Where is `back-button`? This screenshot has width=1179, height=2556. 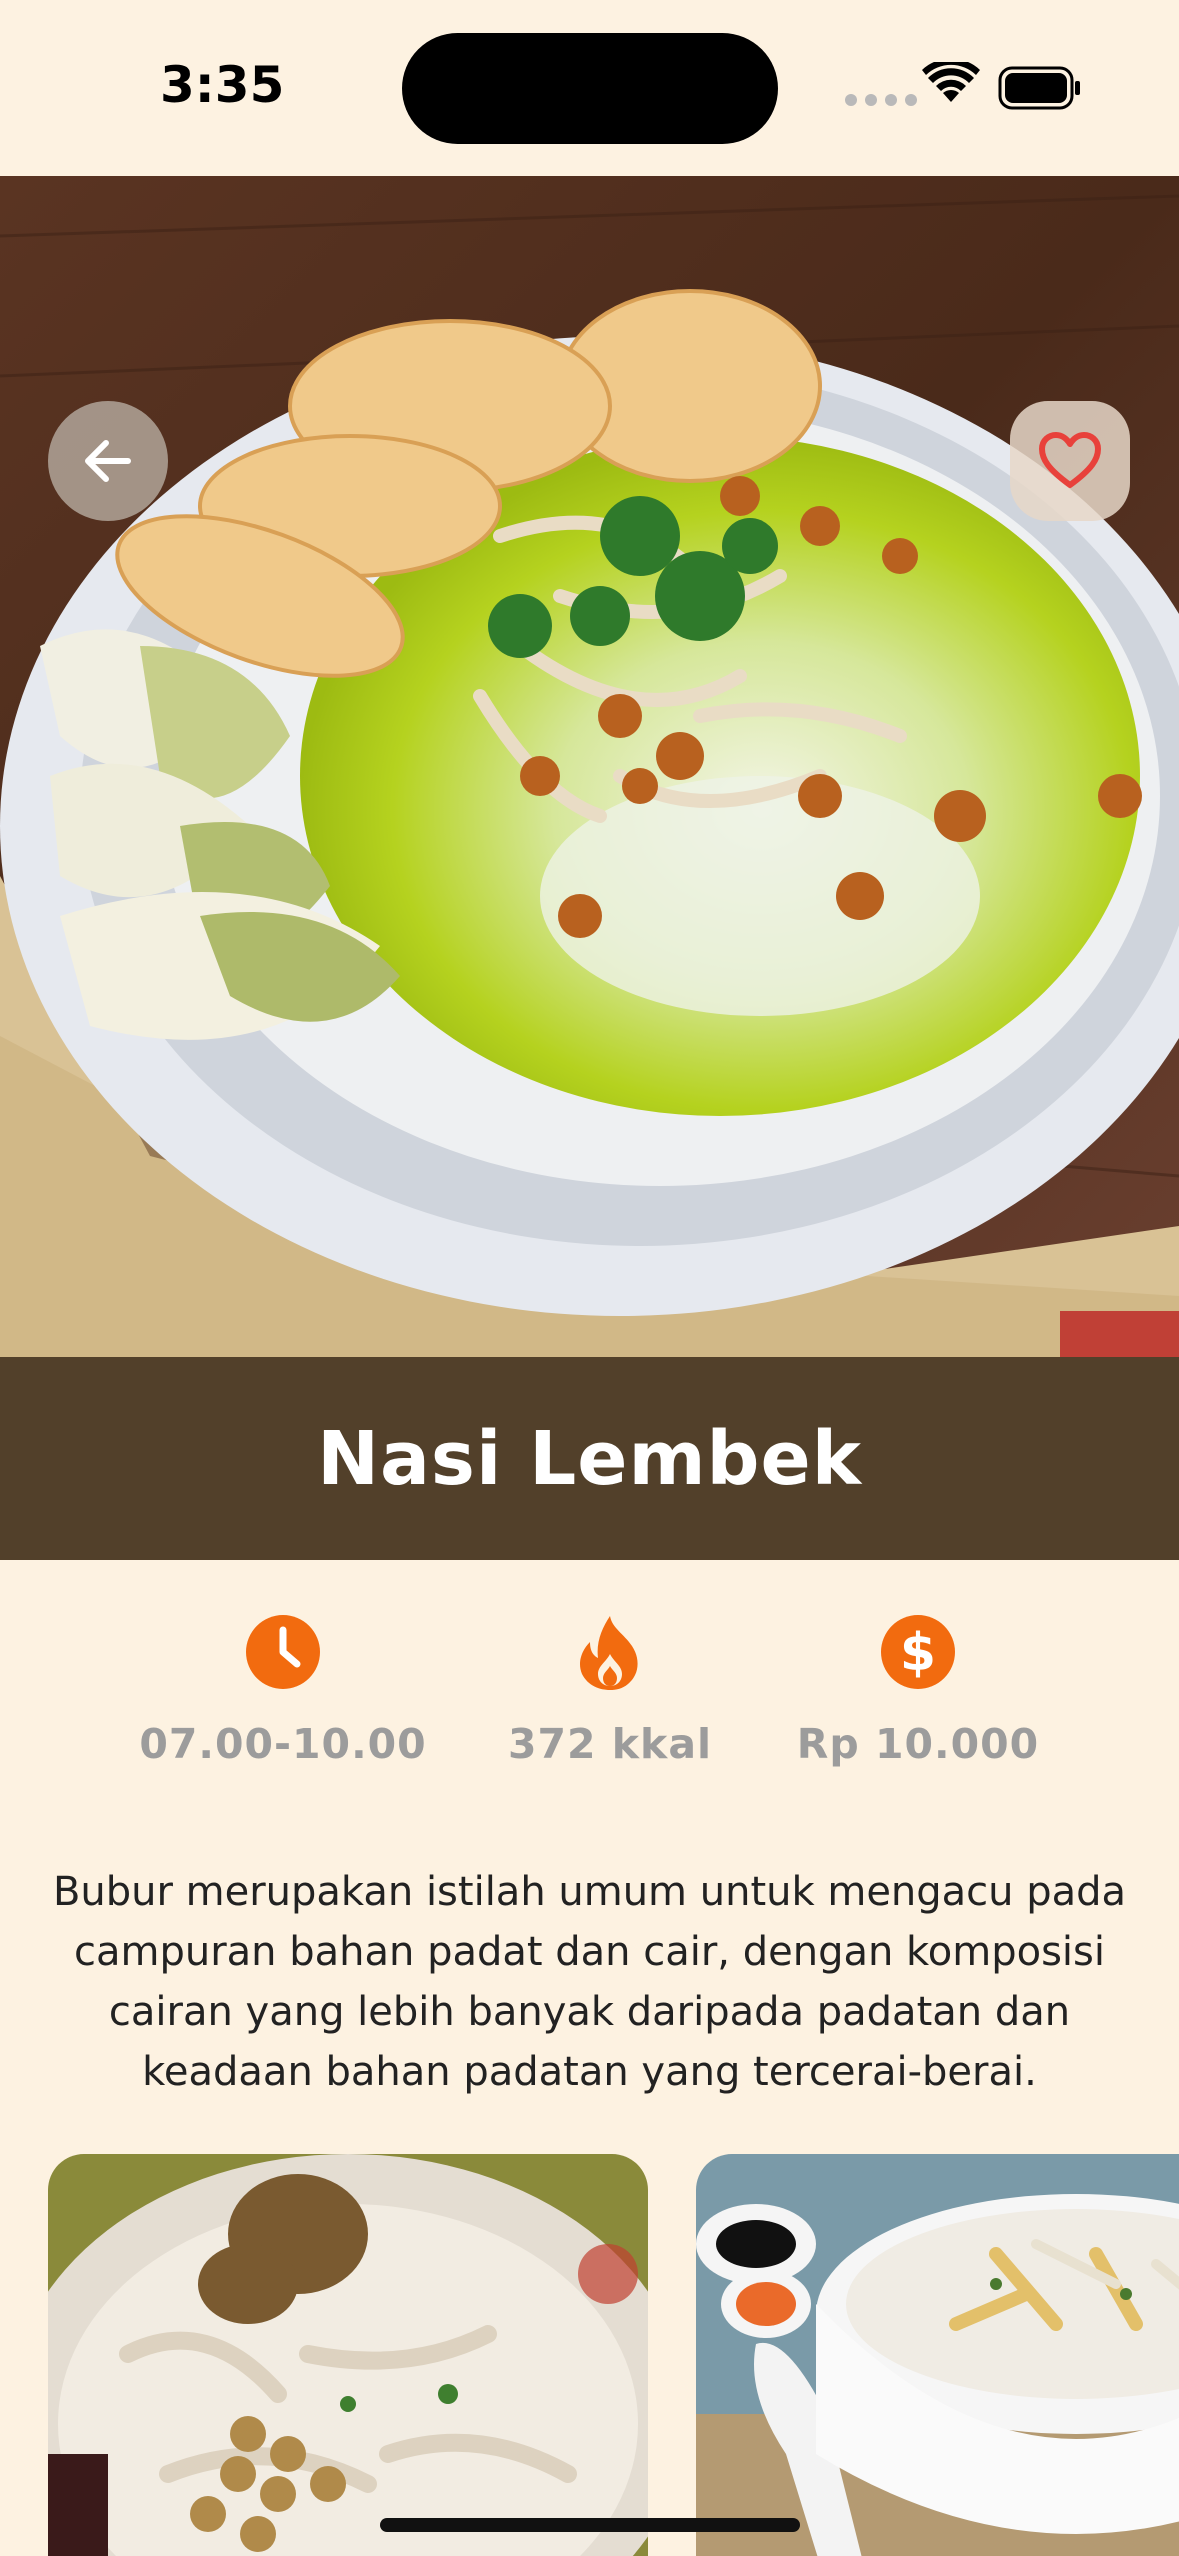
back-button is located at coordinates (108, 461).